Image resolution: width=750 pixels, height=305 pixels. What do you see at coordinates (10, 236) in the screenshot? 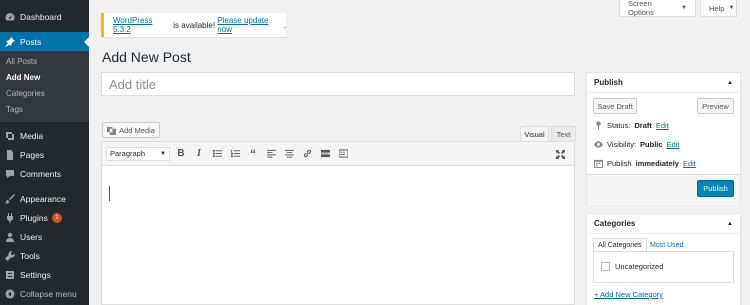
I see `user-icon` at bounding box center [10, 236].